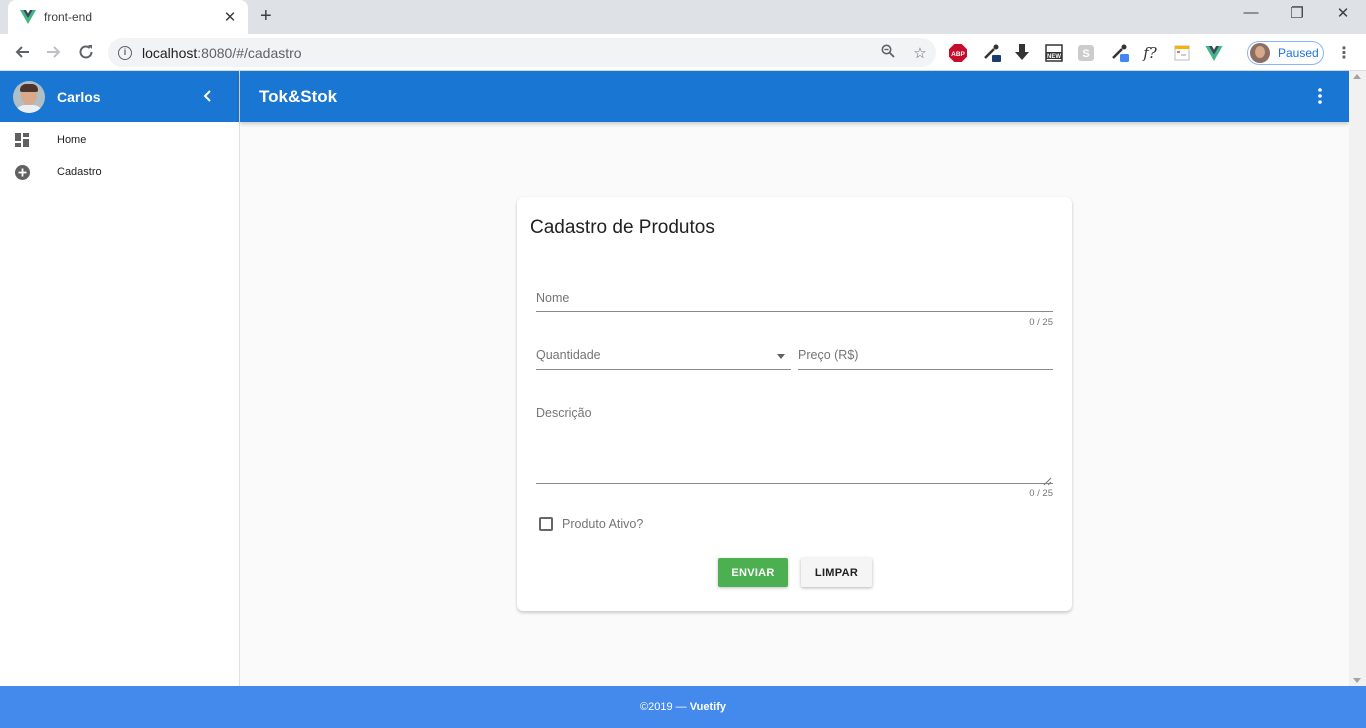 This screenshot has width=1366, height=728. I want to click on form-title: Cadastro de Produtos, so click(622, 227).